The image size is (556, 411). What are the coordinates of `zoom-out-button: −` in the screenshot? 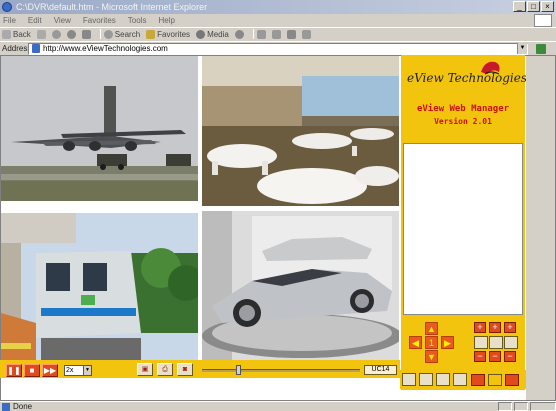 It's located at (480, 356).